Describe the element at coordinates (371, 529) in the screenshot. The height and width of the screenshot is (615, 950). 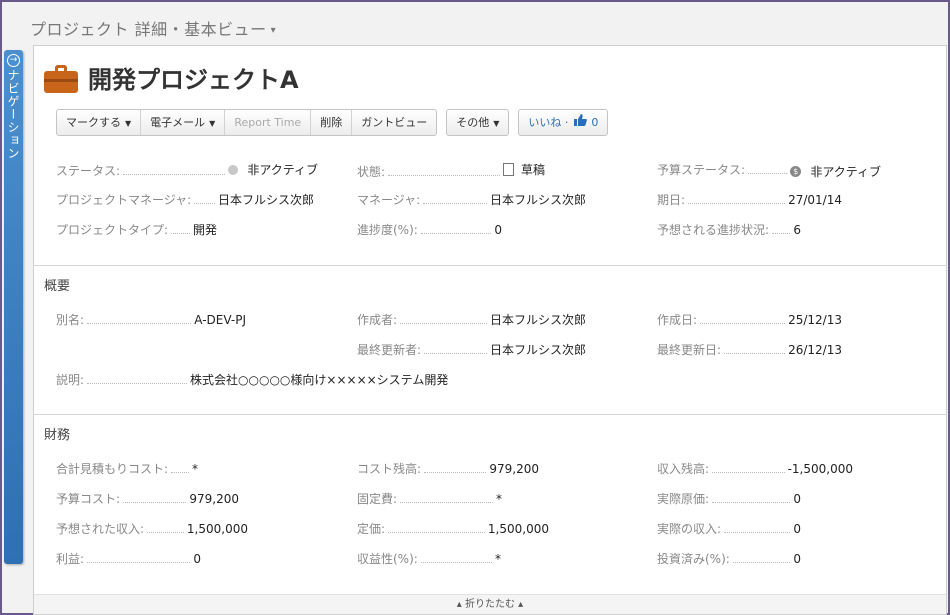
I see `field-label: 定価:` at that location.